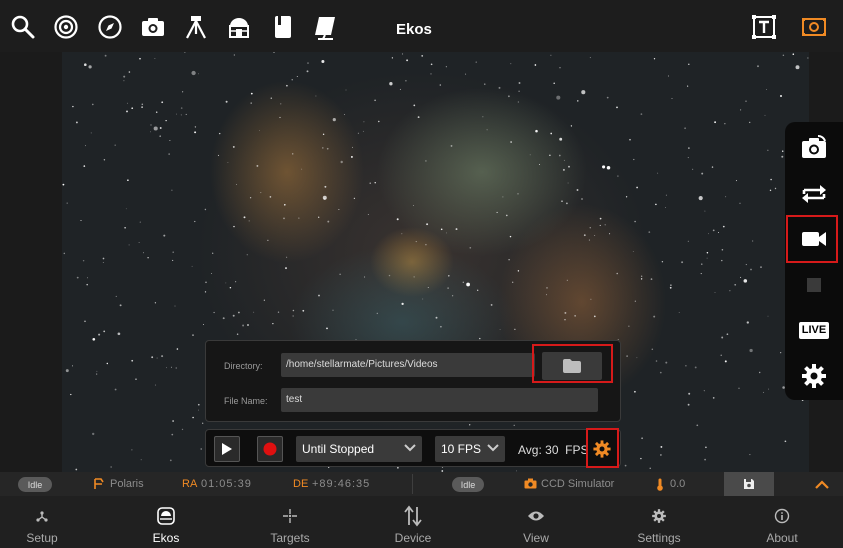 The height and width of the screenshot is (548, 843). I want to click on folder-icon, so click(572, 366).